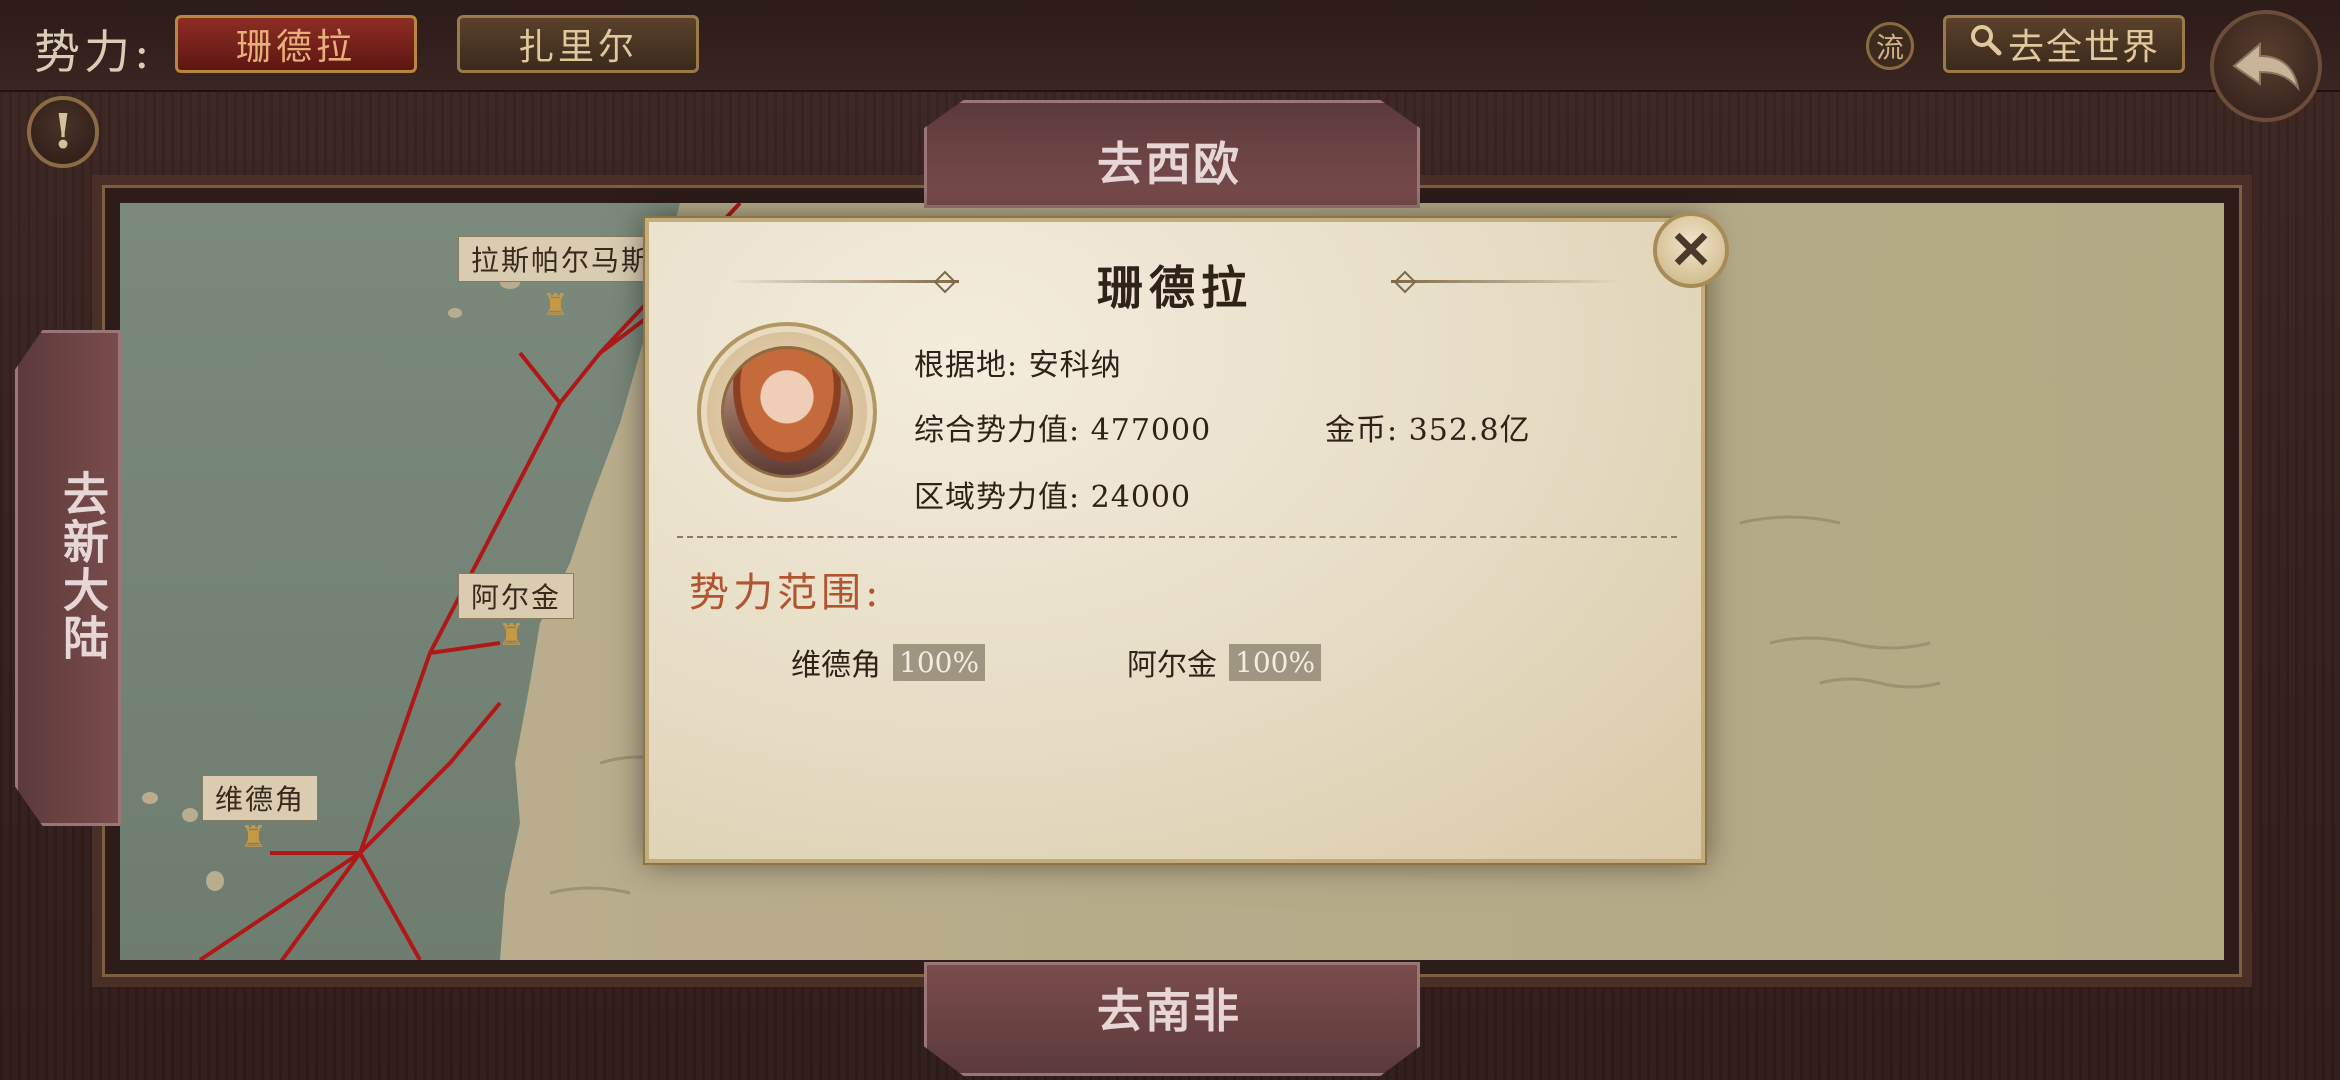  Describe the element at coordinates (1224, 662) in the screenshot. I see `range-item: 阿尔金 100%` at that location.